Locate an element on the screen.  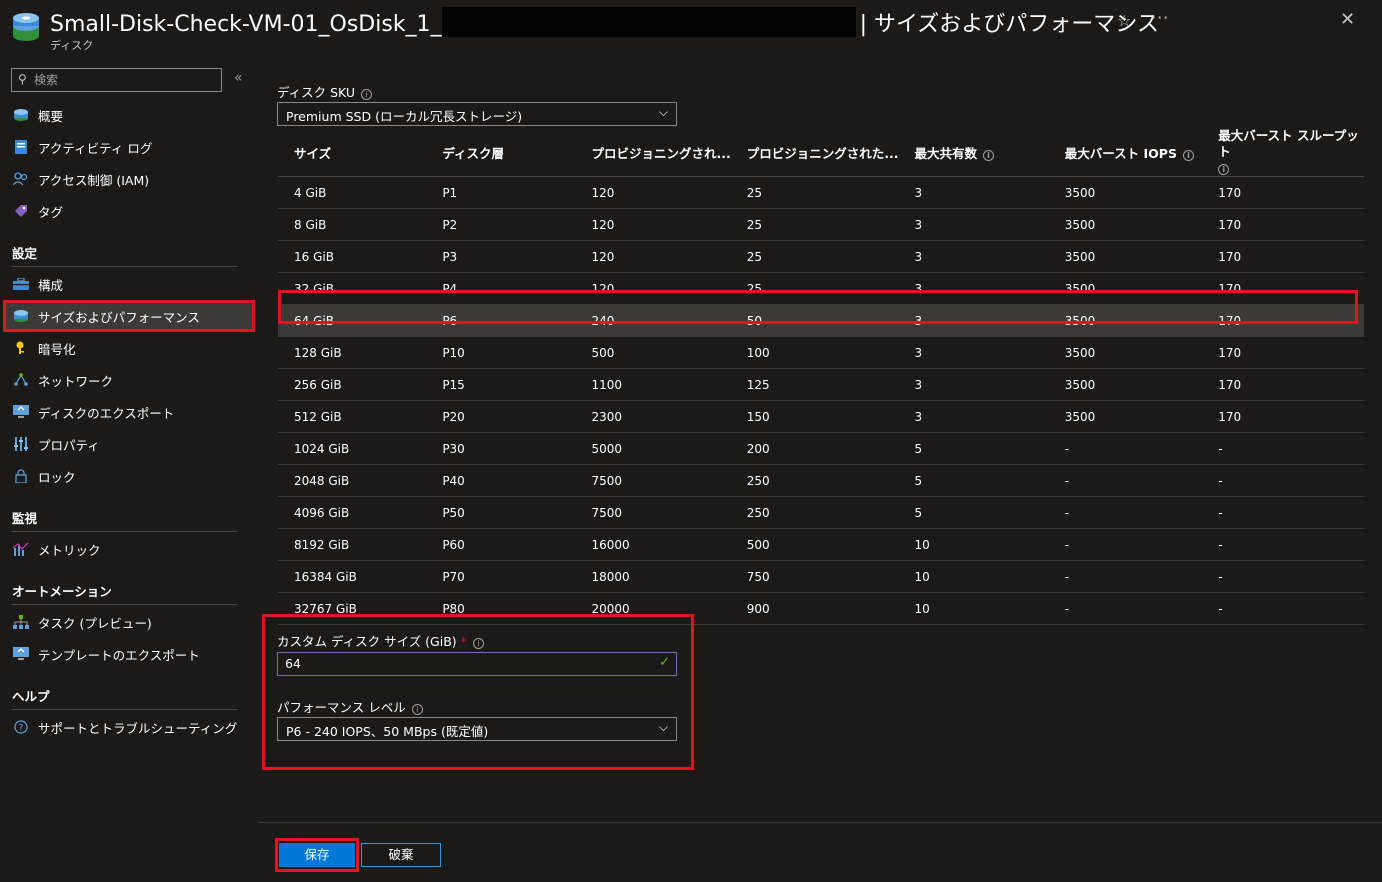
sidebar-item-disk-export: ディスクのエクスポート is located at coordinates (129, 412).